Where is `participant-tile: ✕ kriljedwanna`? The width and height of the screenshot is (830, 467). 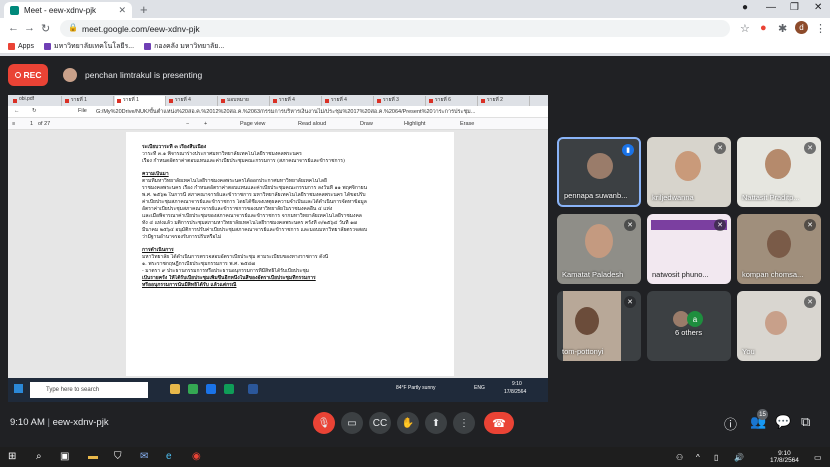
participant-tile: ✕ kriljedwanna is located at coordinates (689, 172).